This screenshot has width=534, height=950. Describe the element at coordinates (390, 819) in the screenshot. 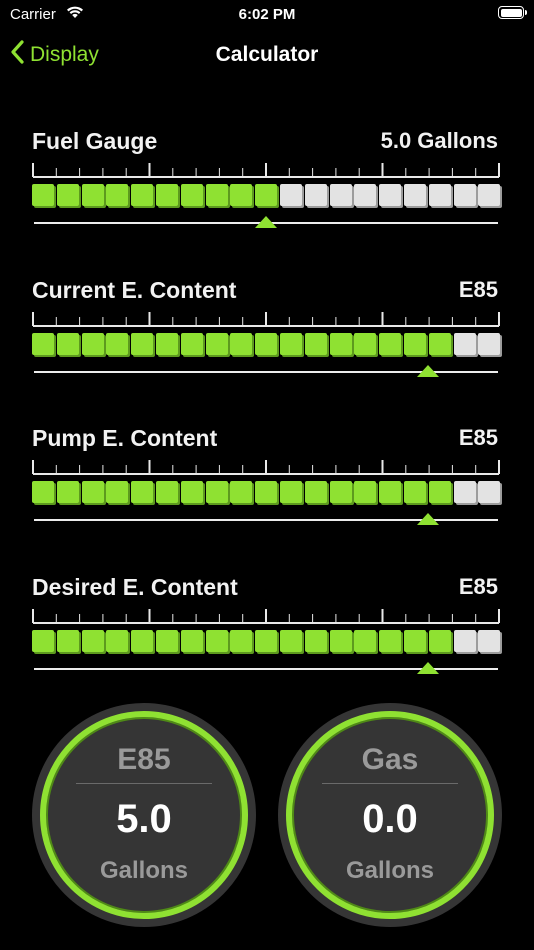

I see `result-value: 0.0` at that location.